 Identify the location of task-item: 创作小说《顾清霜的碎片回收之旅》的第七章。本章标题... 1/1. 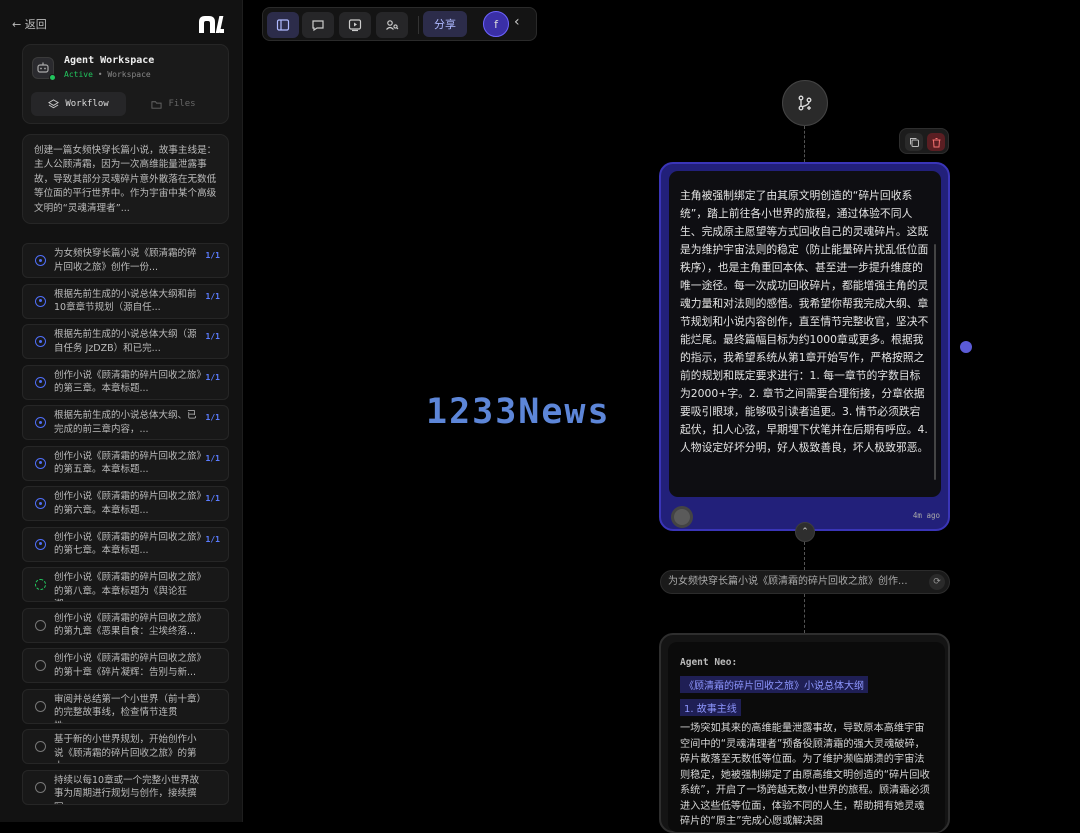
(125, 544).